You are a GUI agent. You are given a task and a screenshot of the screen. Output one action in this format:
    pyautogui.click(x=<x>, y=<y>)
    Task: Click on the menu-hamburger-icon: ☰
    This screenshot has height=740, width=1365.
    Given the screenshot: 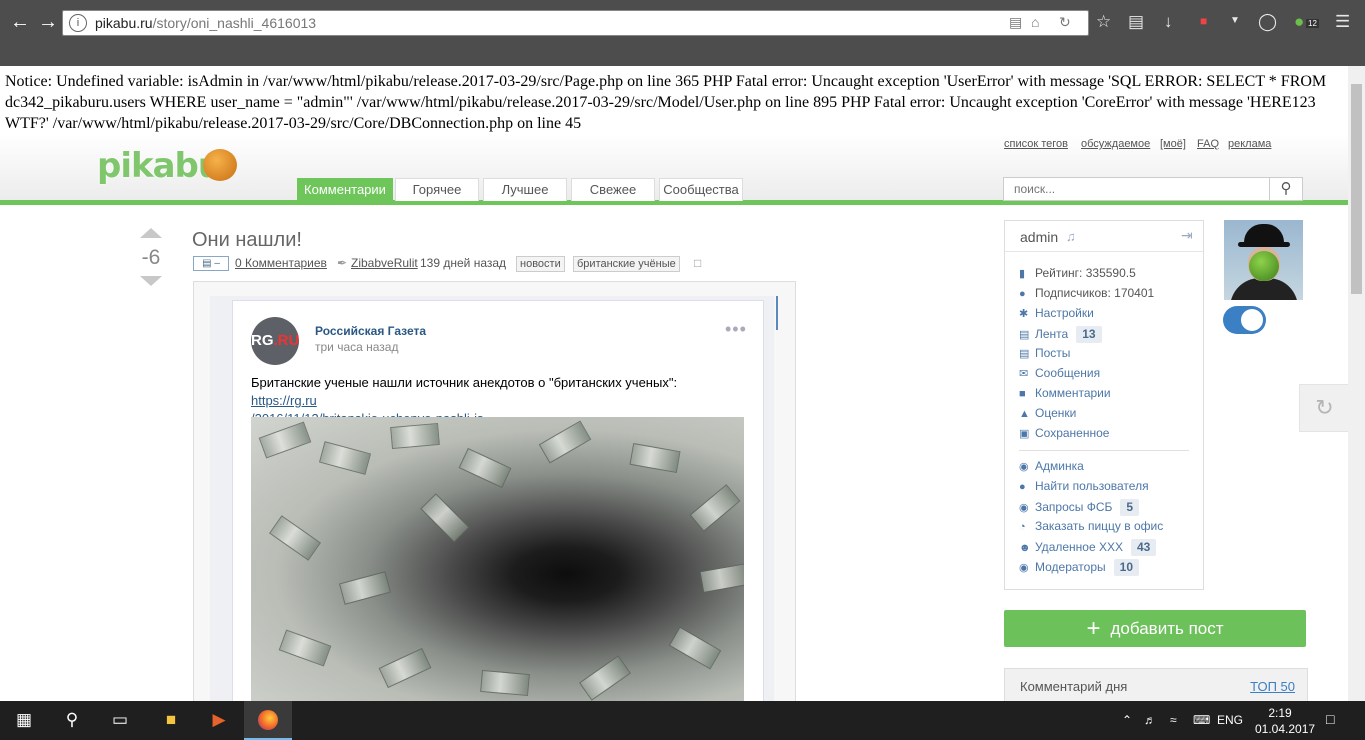 What is the action you would take?
    pyautogui.click(x=1342, y=22)
    